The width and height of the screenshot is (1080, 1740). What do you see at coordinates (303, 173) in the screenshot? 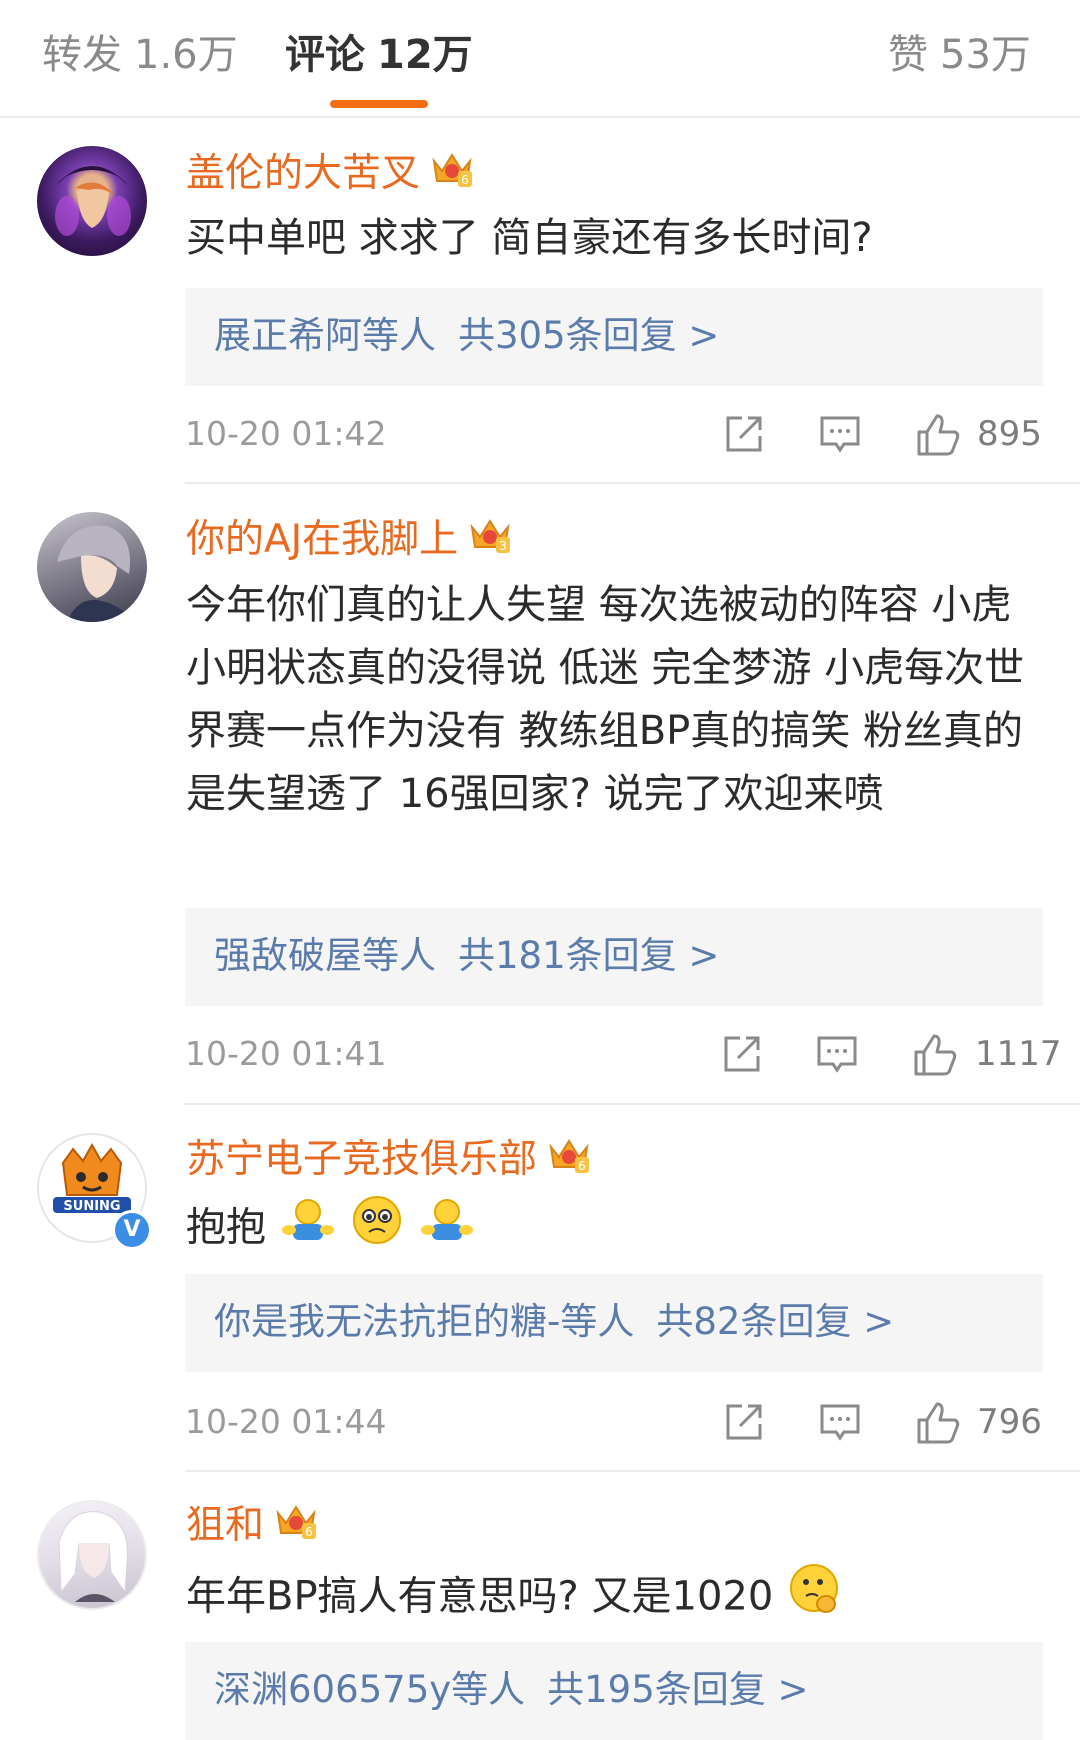
I see `username-text: 盖伦的大苦叉` at bounding box center [303, 173].